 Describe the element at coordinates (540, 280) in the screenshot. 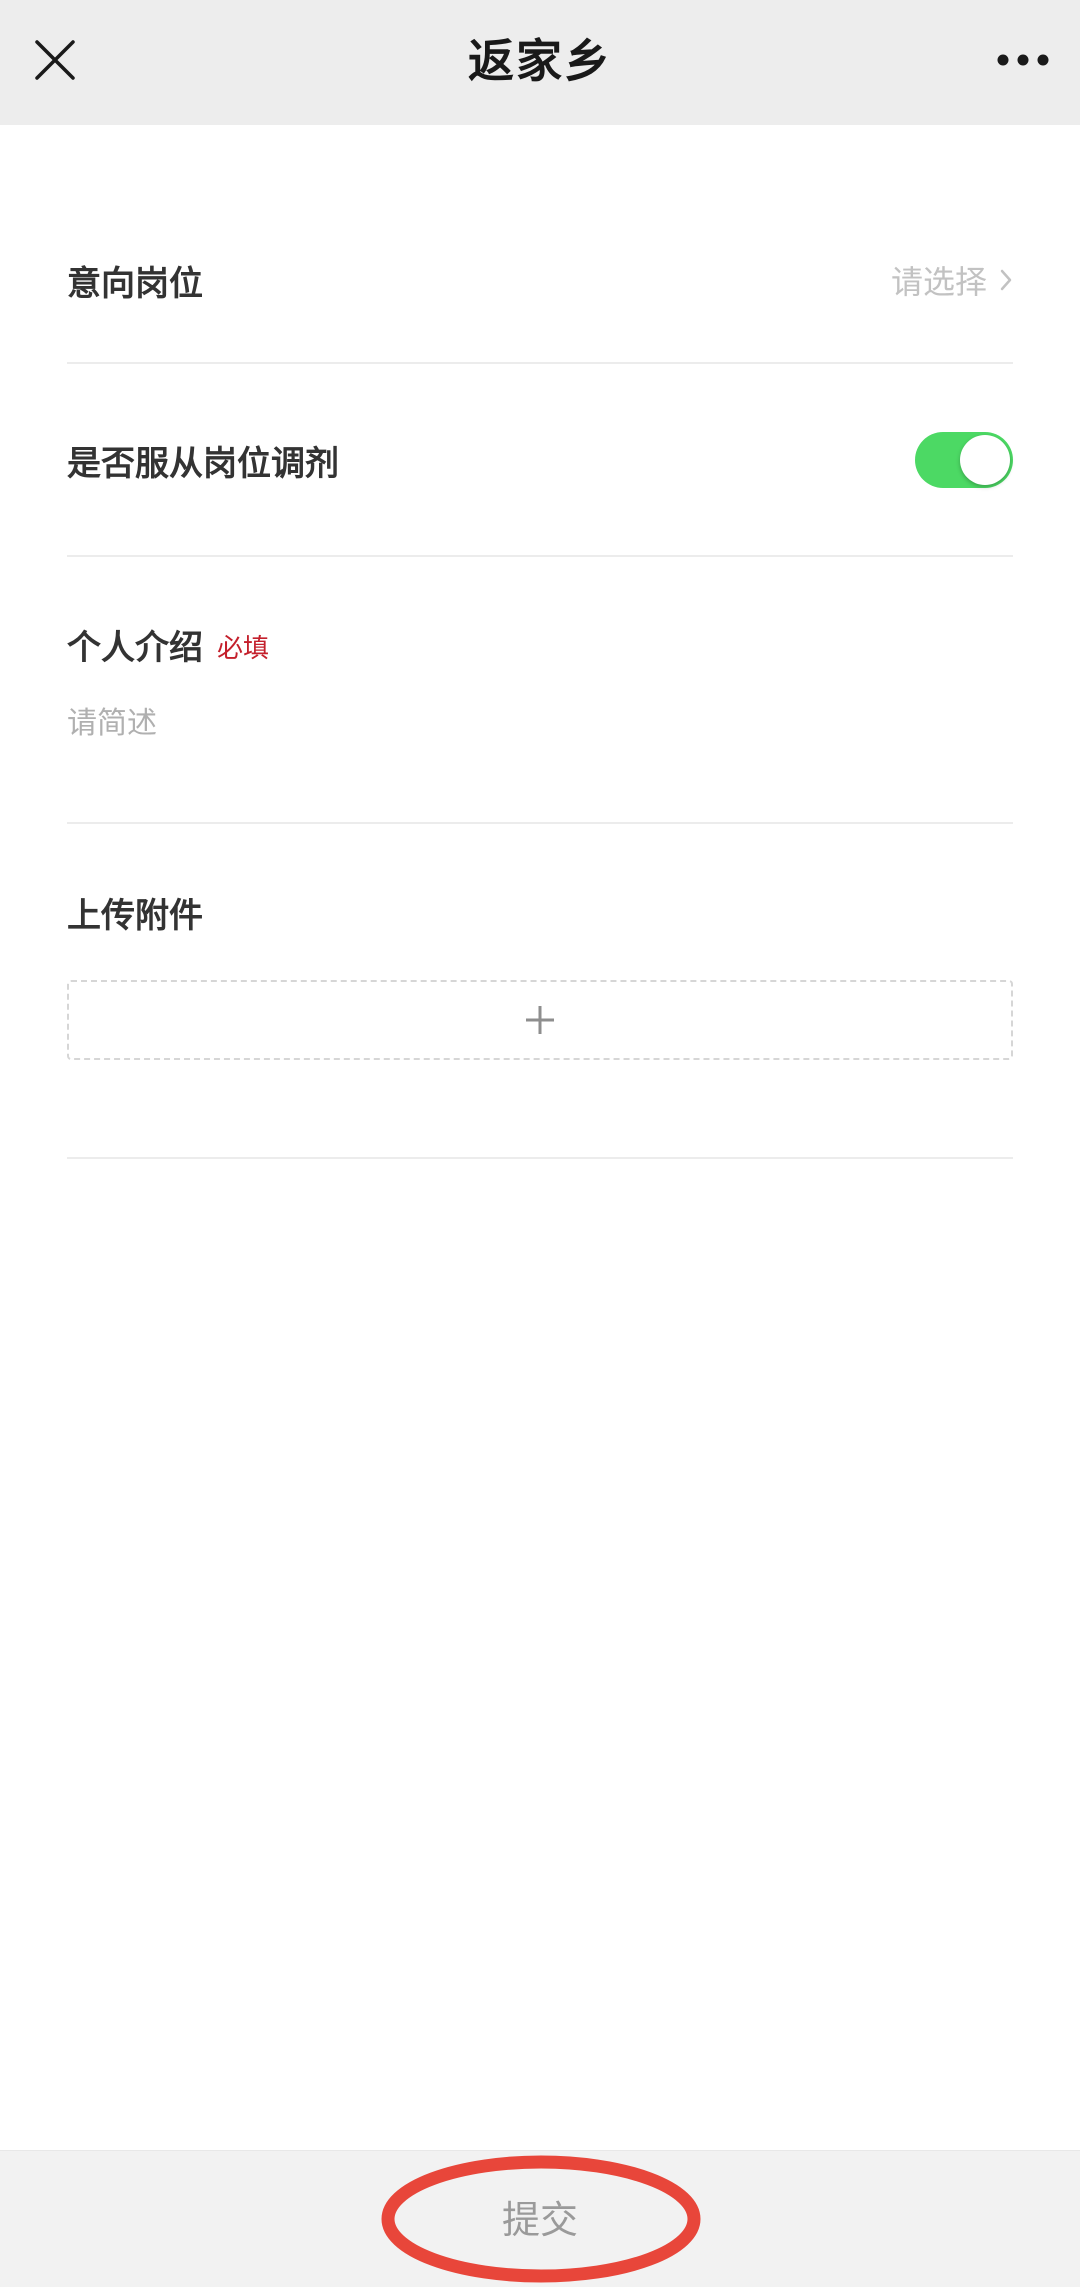

I see `position-row: 意向岗位 请选择` at that location.